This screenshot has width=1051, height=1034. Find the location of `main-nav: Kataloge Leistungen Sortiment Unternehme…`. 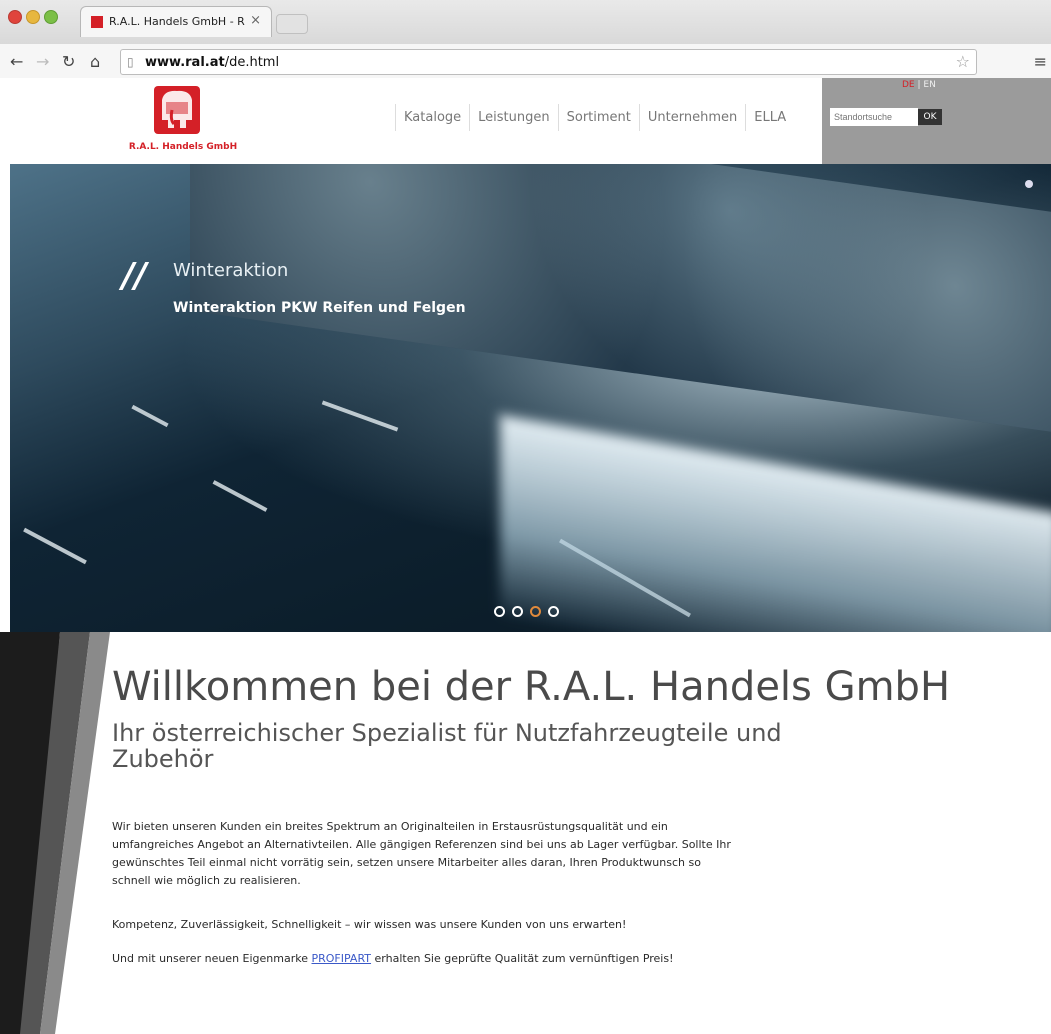

main-nav: Kataloge Leistungen Sortiment Unternehme… is located at coordinates (594, 117).